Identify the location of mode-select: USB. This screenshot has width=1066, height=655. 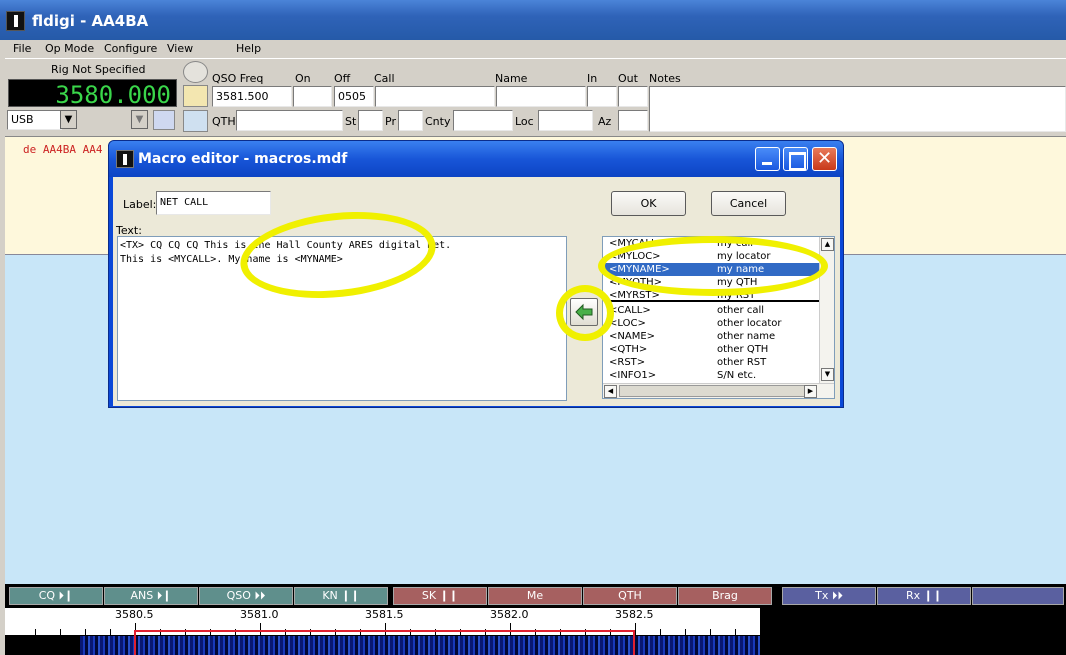
(34, 120).